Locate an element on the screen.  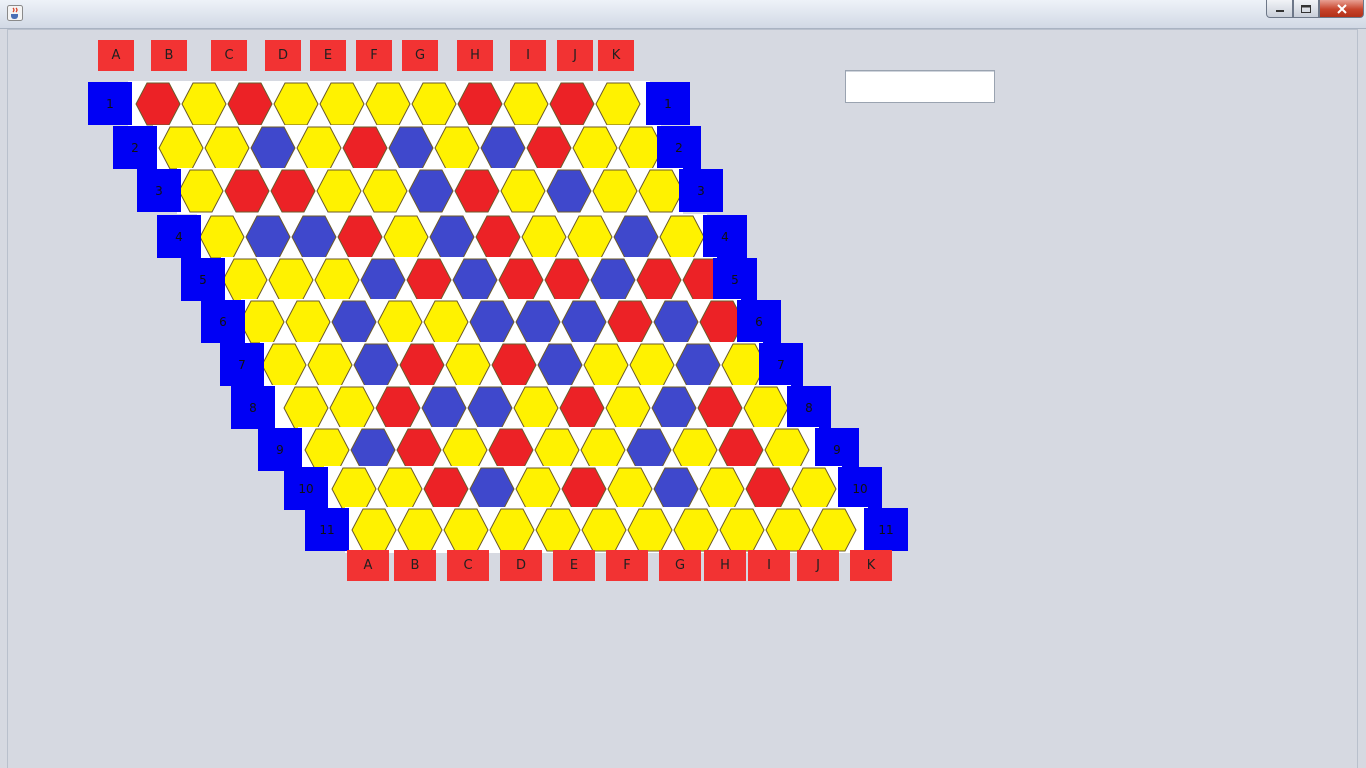
hex-cell-A10 is located at coordinates (354, 489).